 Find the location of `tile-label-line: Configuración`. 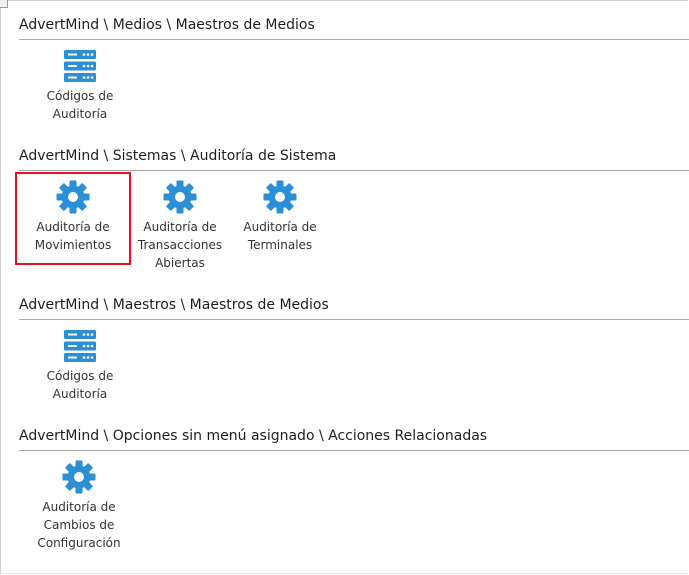

tile-label-line: Configuración is located at coordinates (79, 543).